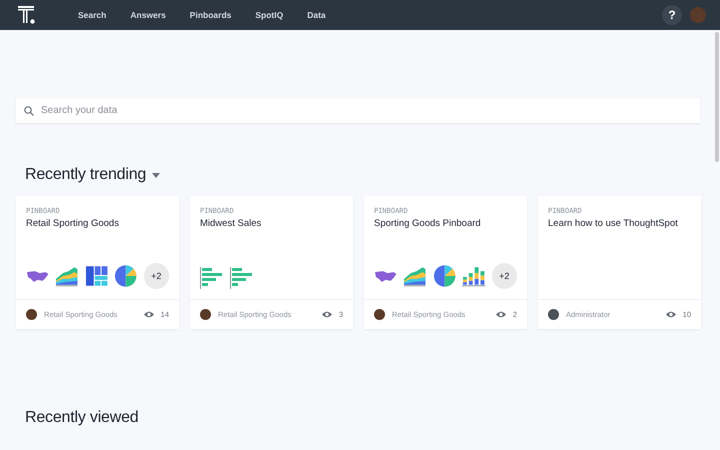 Image resolution: width=720 pixels, height=450 pixels. What do you see at coordinates (27, 15) in the screenshot?
I see `logo-icon` at bounding box center [27, 15].